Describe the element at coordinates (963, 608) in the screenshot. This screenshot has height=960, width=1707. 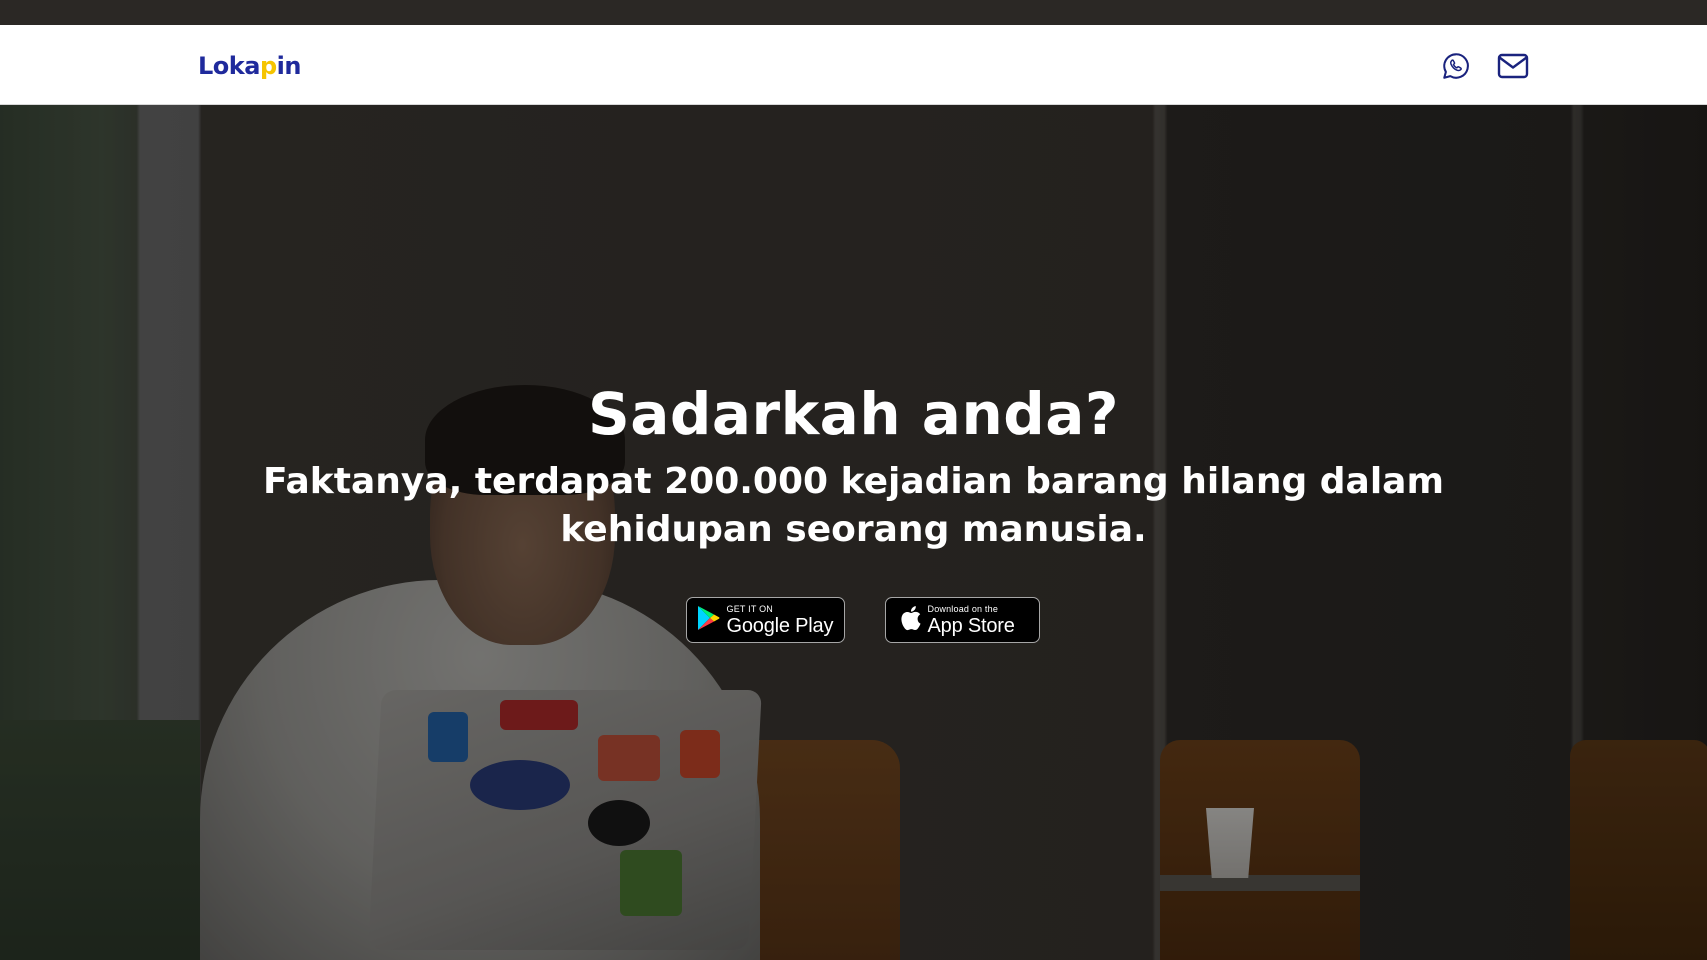
I see `app-store-small-label: Download on the` at that location.